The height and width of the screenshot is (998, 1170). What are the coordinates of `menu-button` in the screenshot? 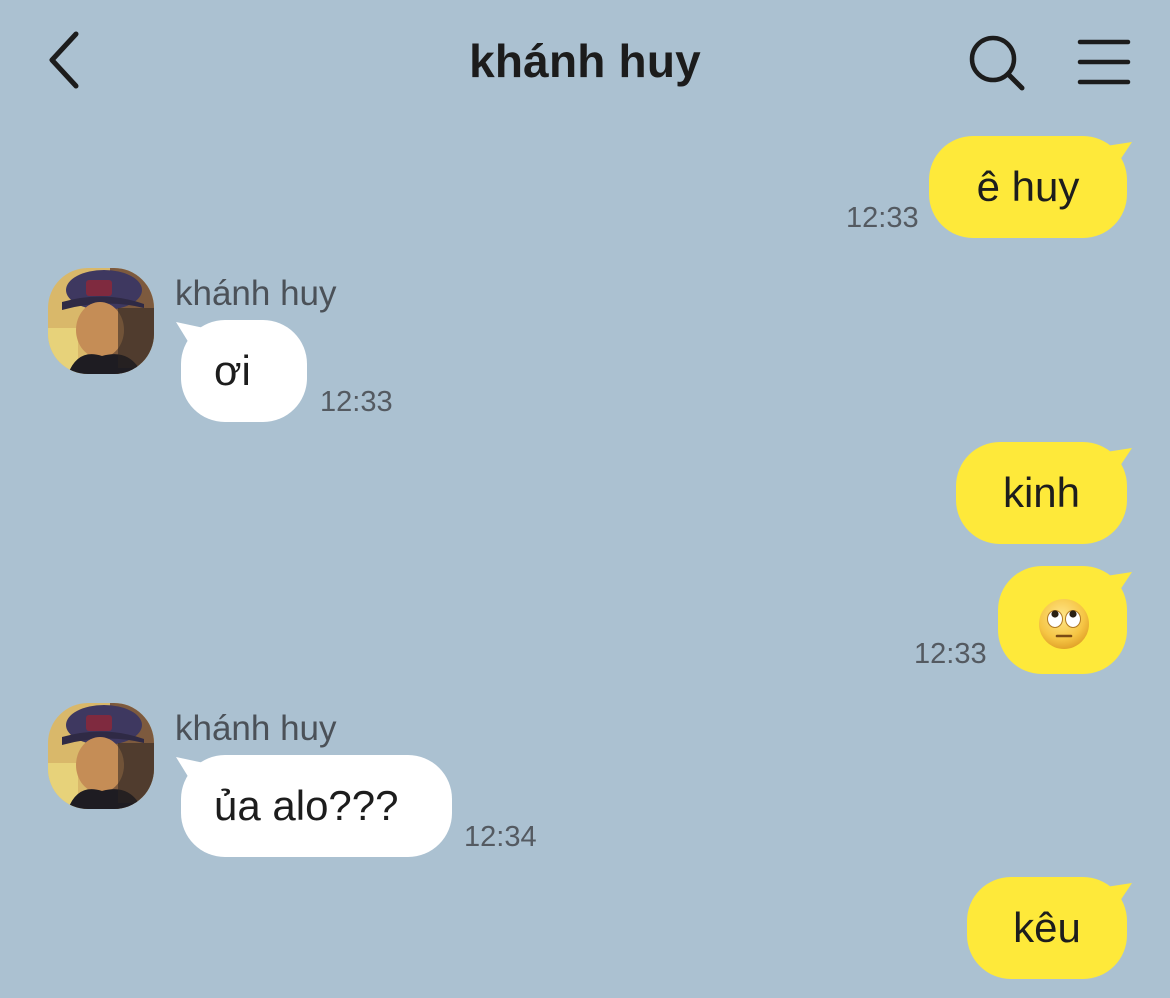 It's located at (1104, 62).